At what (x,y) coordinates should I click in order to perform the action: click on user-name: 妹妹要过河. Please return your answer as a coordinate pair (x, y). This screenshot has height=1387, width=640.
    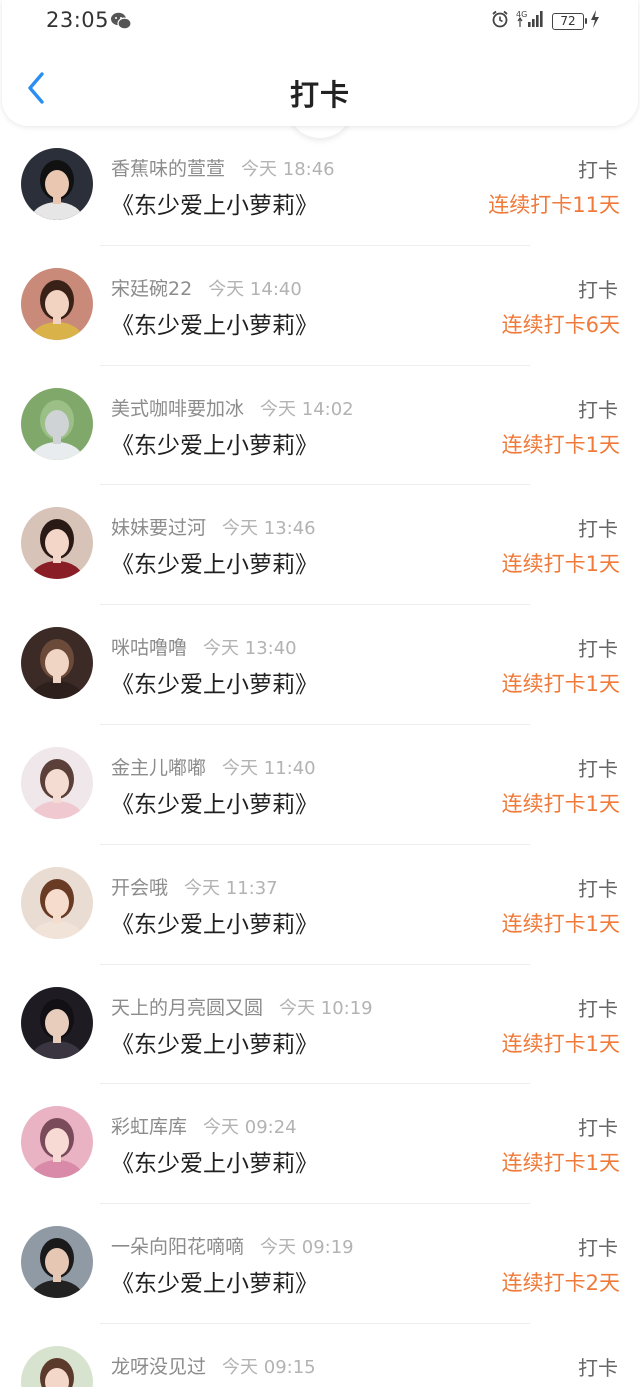
    Looking at the image, I should click on (158, 528).